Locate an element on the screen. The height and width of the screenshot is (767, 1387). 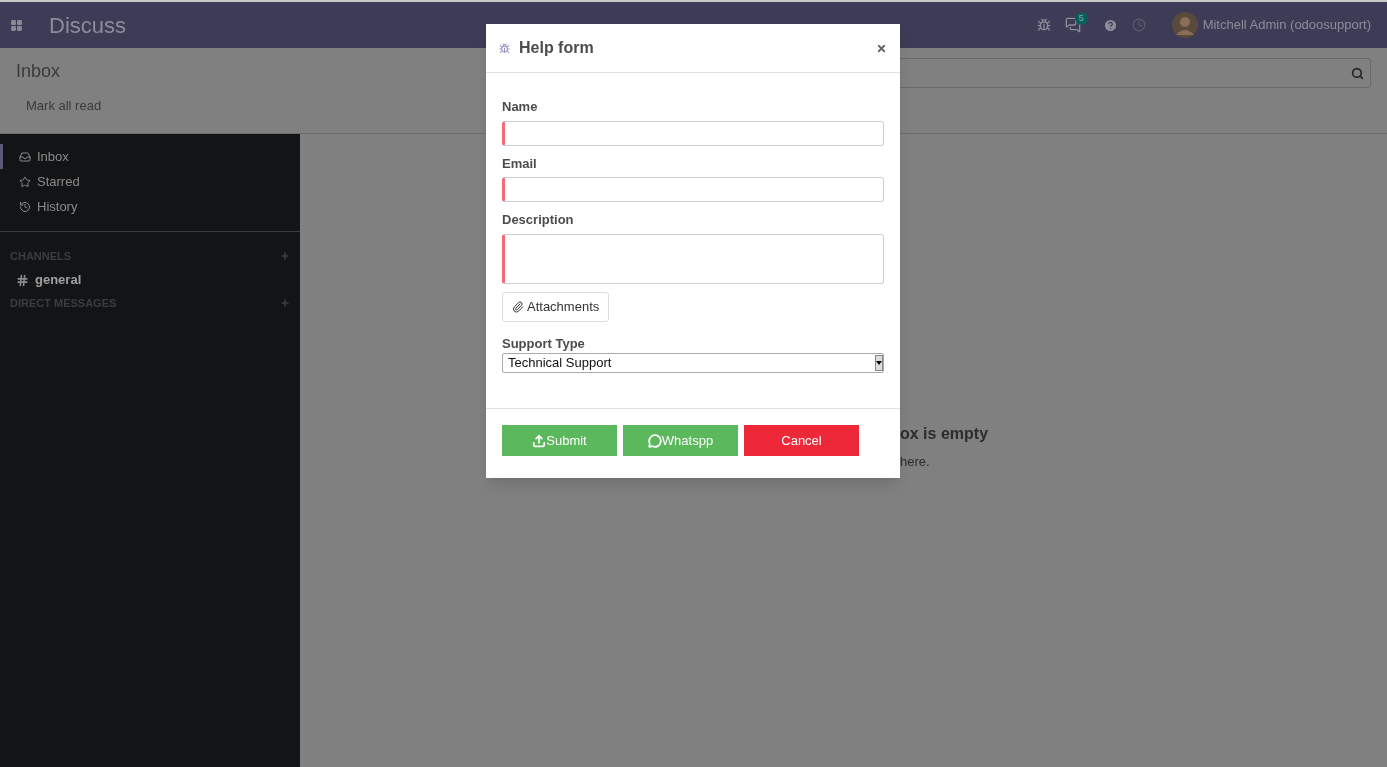
attachments-button: Attachments is located at coordinates (556, 306).